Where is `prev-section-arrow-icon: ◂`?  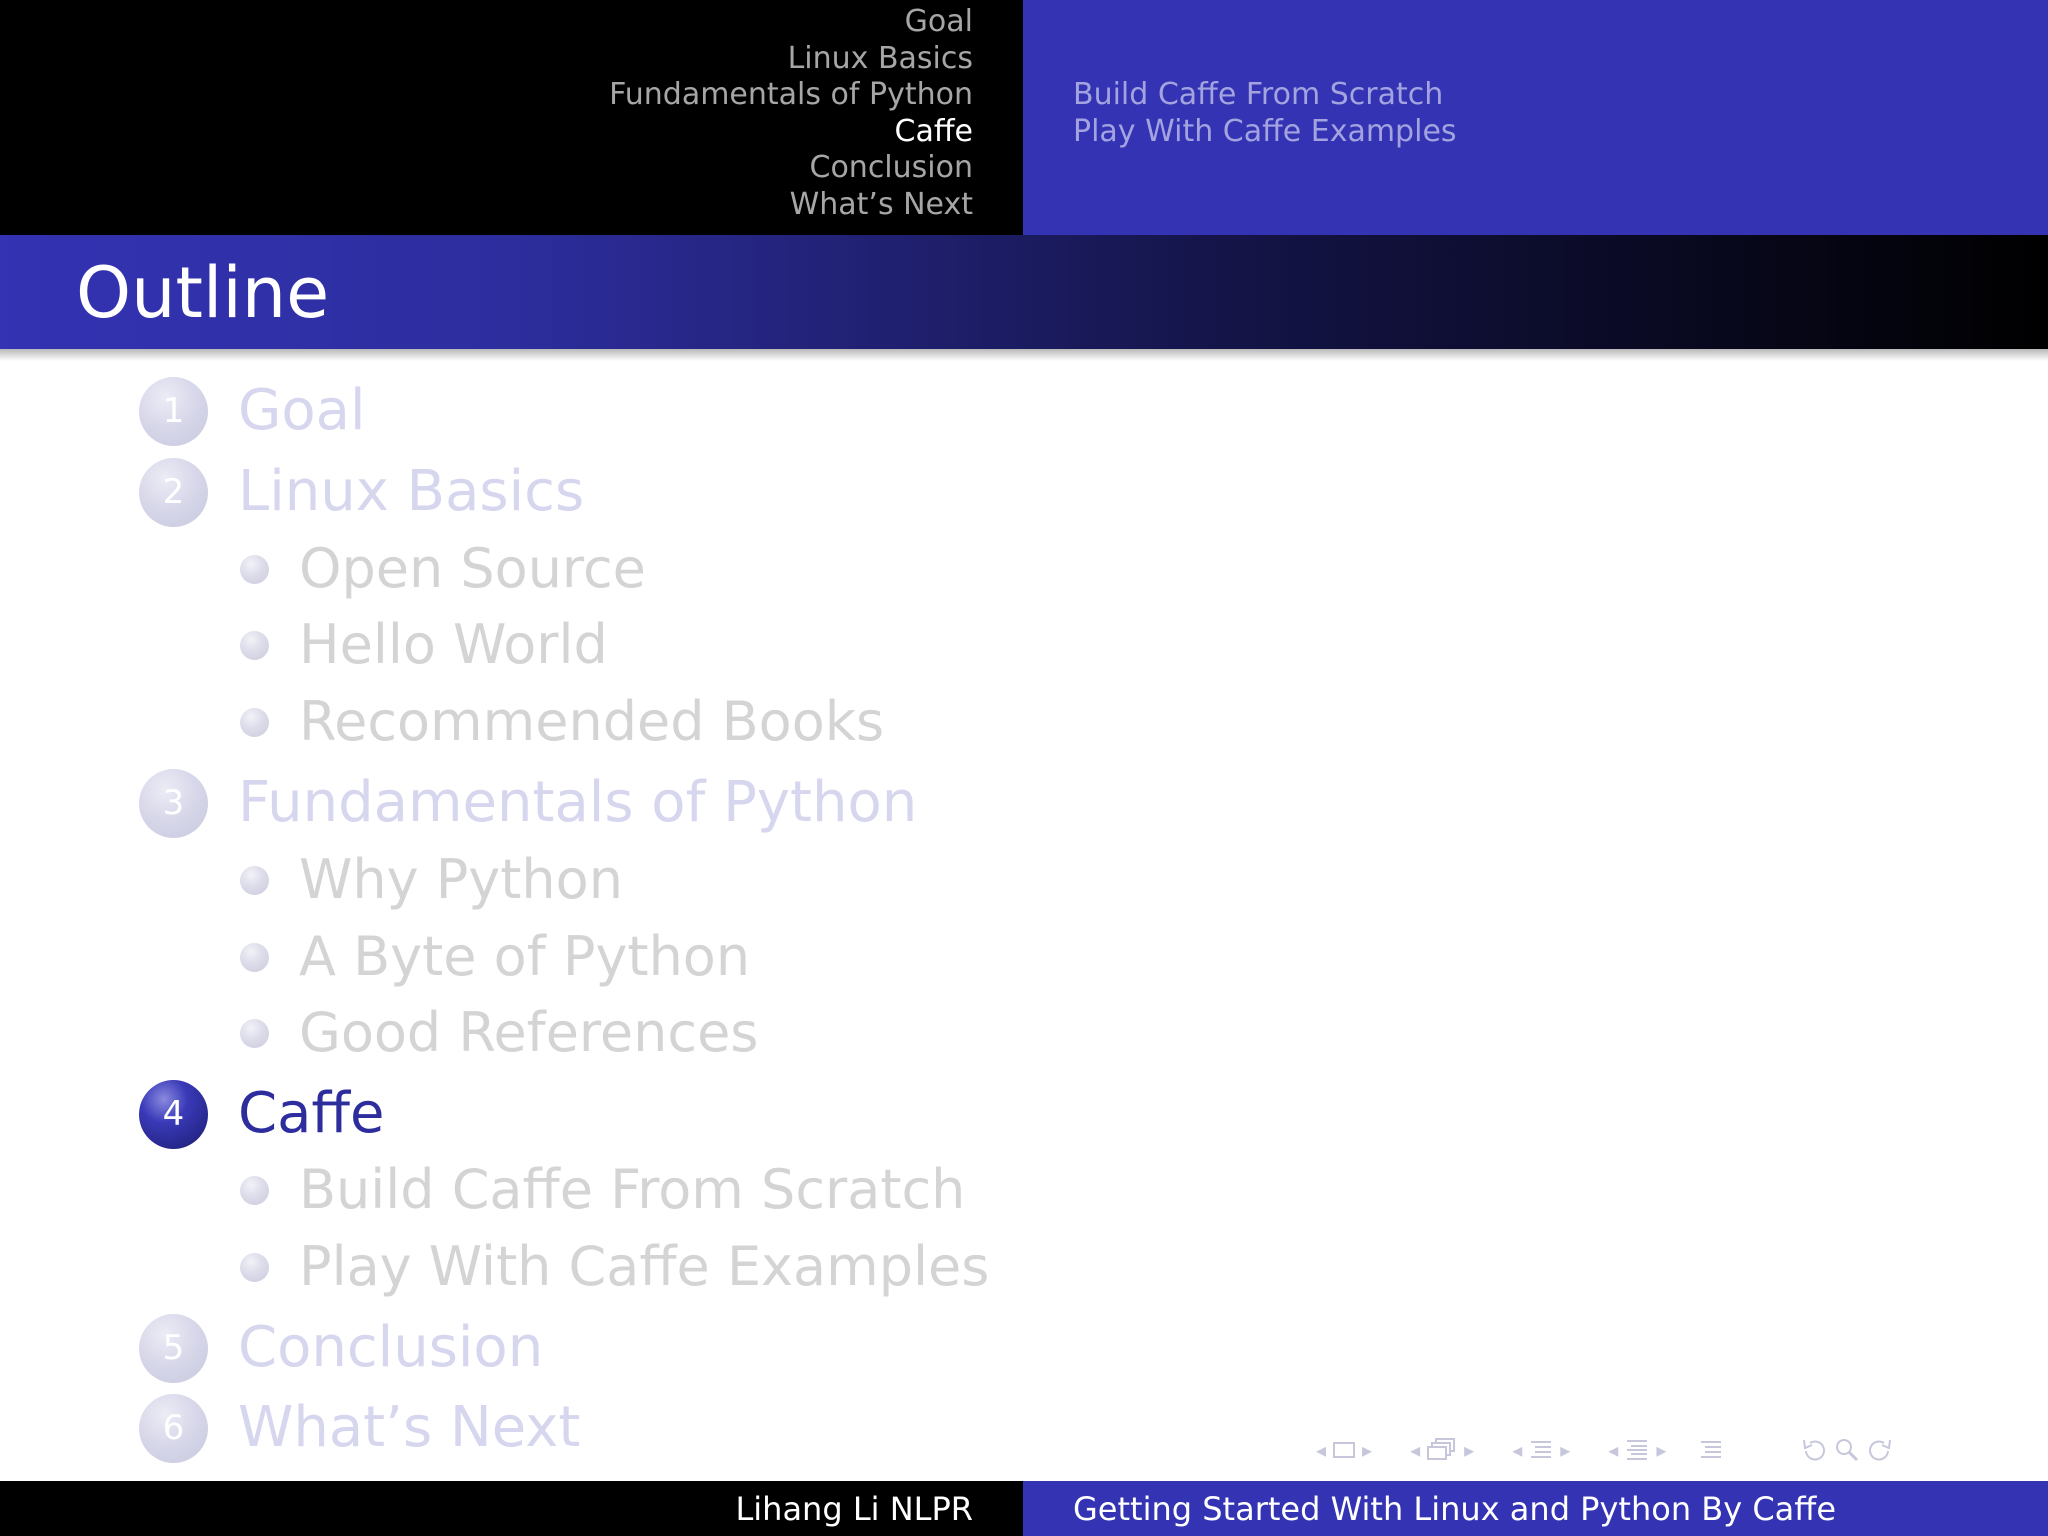 prev-section-arrow-icon: ◂ is located at coordinates (1517, 1450).